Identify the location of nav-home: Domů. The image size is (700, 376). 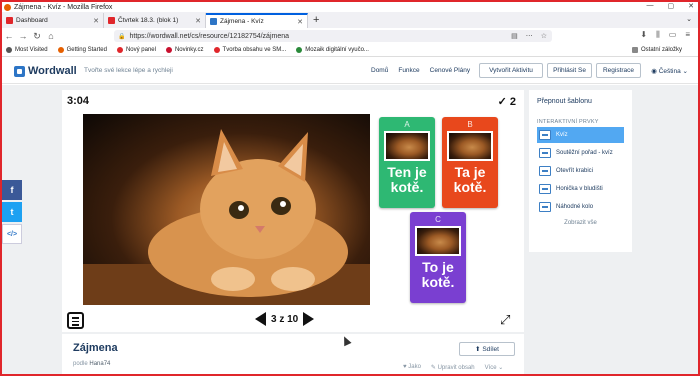
(379, 70).